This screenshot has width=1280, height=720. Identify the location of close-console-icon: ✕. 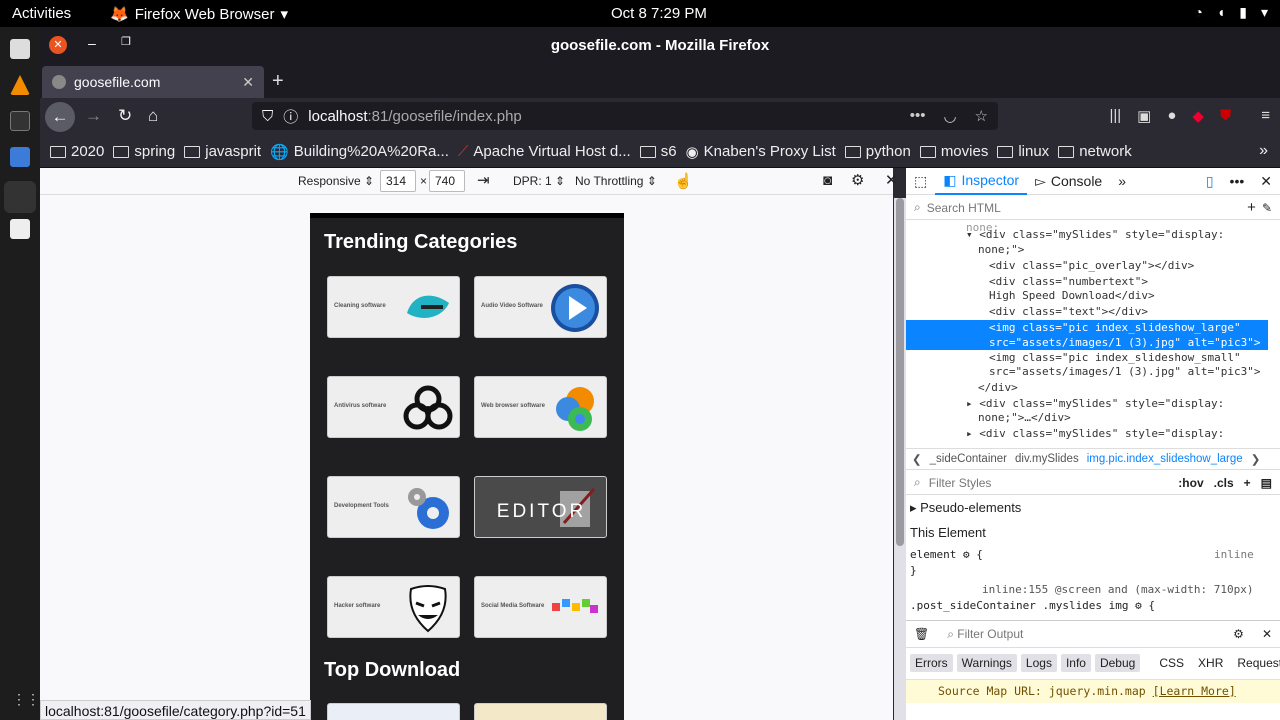
(1271, 634).